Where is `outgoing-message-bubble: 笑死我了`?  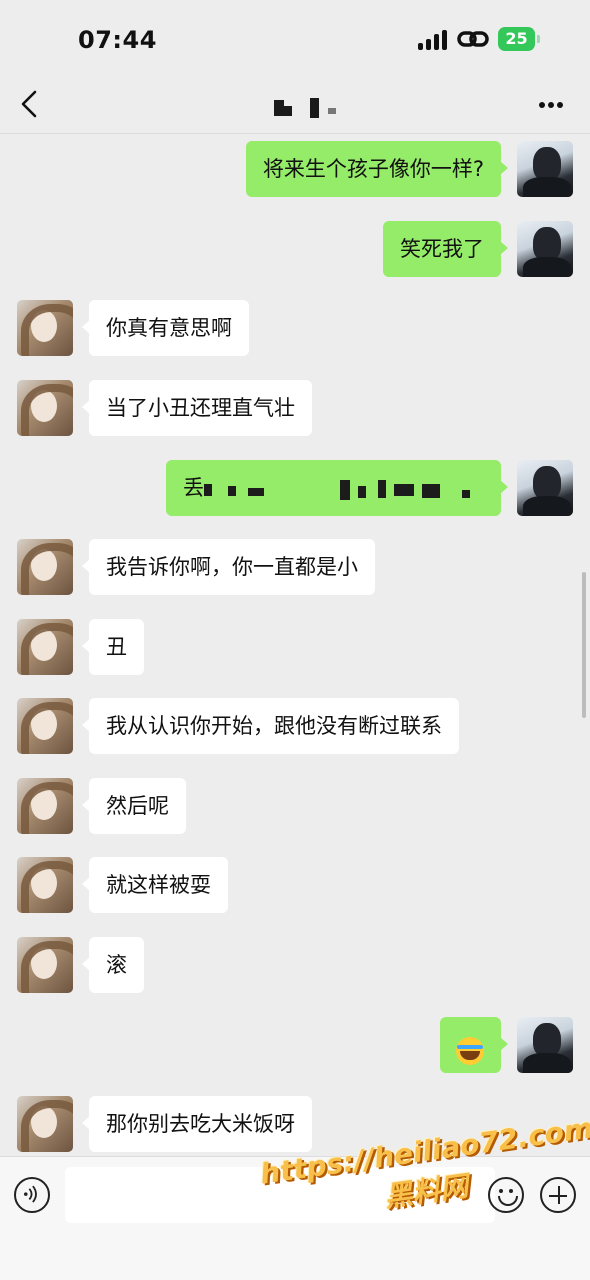 outgoing-message-bubble: 笑死我了 is located at coordinates (445, 249).